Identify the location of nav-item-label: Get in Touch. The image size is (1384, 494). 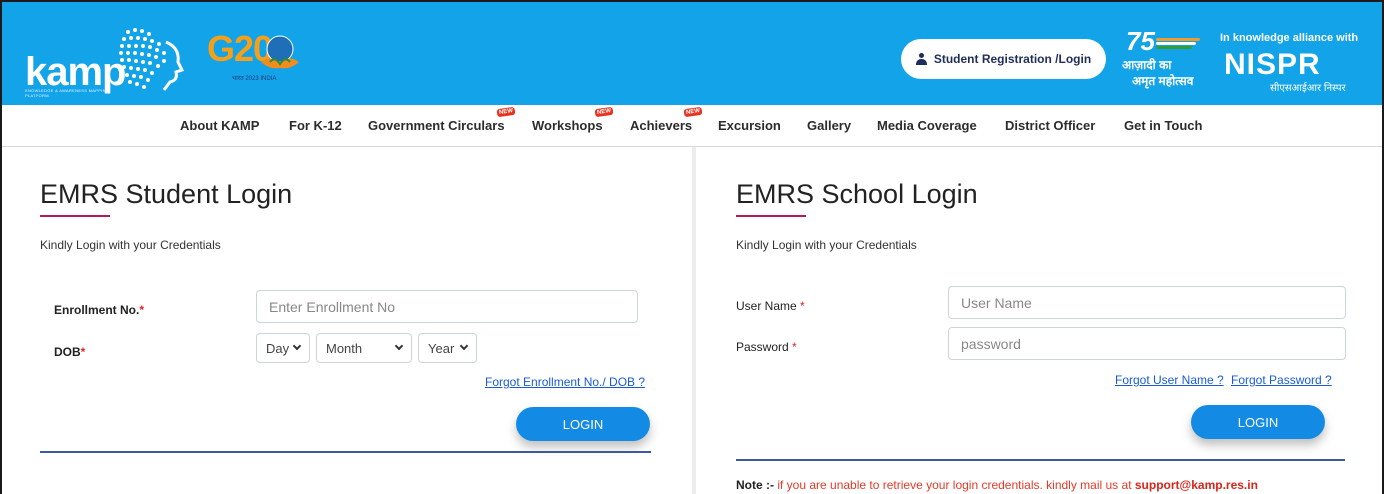
(1163, 125).